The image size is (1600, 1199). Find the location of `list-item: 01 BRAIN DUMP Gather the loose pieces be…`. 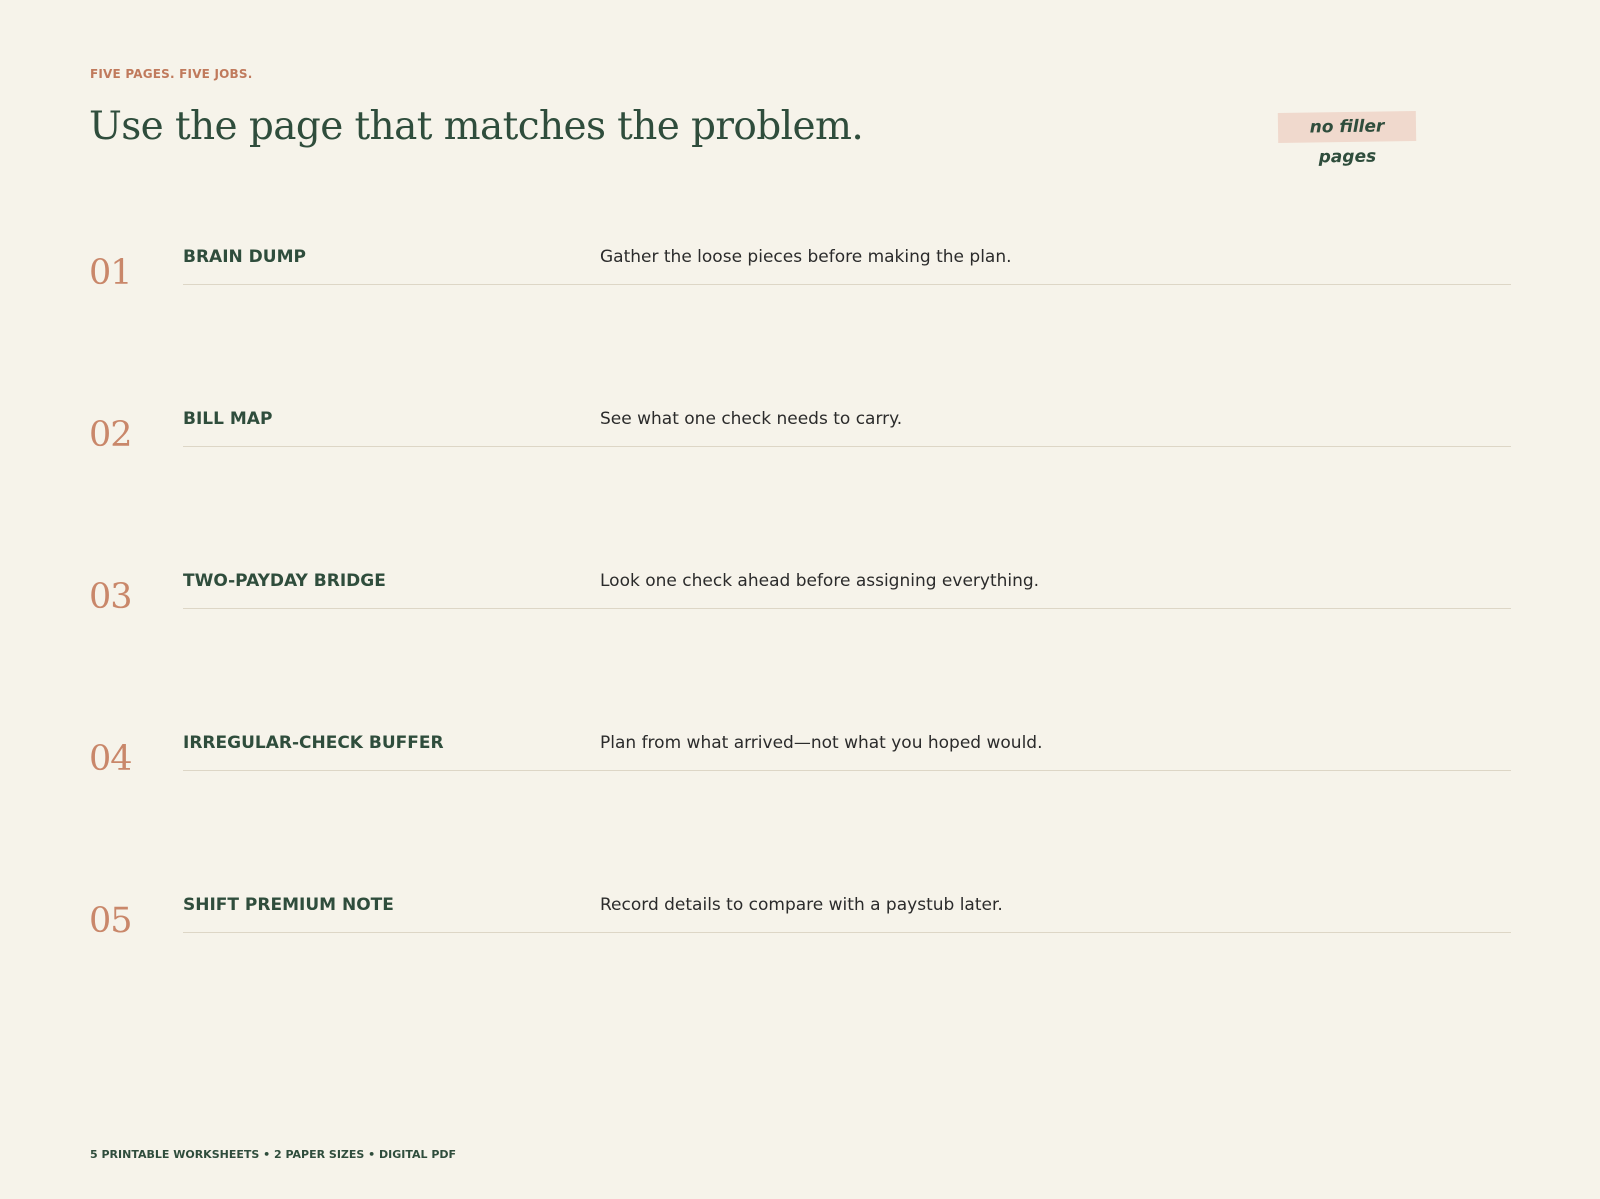

list-item: 01 BRAIN DUMP Gather the loose pieces be… is located at coordinates (800, 286).